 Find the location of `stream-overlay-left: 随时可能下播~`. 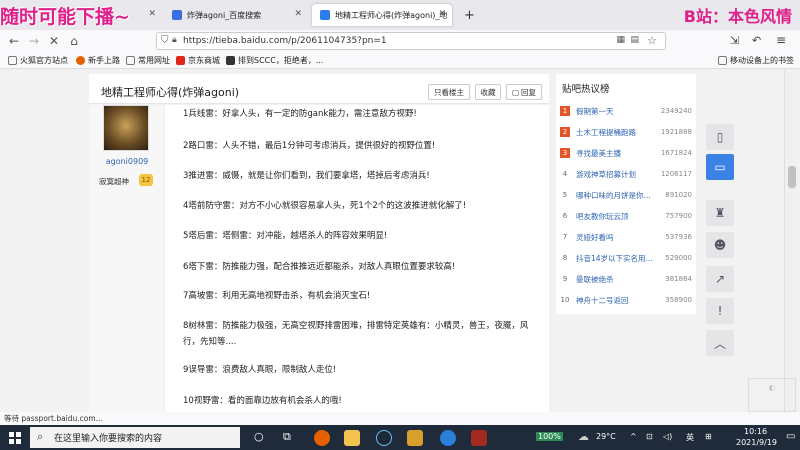

stream-overlay-left: 随时可能下播~ is located at coordinates (65, 17).